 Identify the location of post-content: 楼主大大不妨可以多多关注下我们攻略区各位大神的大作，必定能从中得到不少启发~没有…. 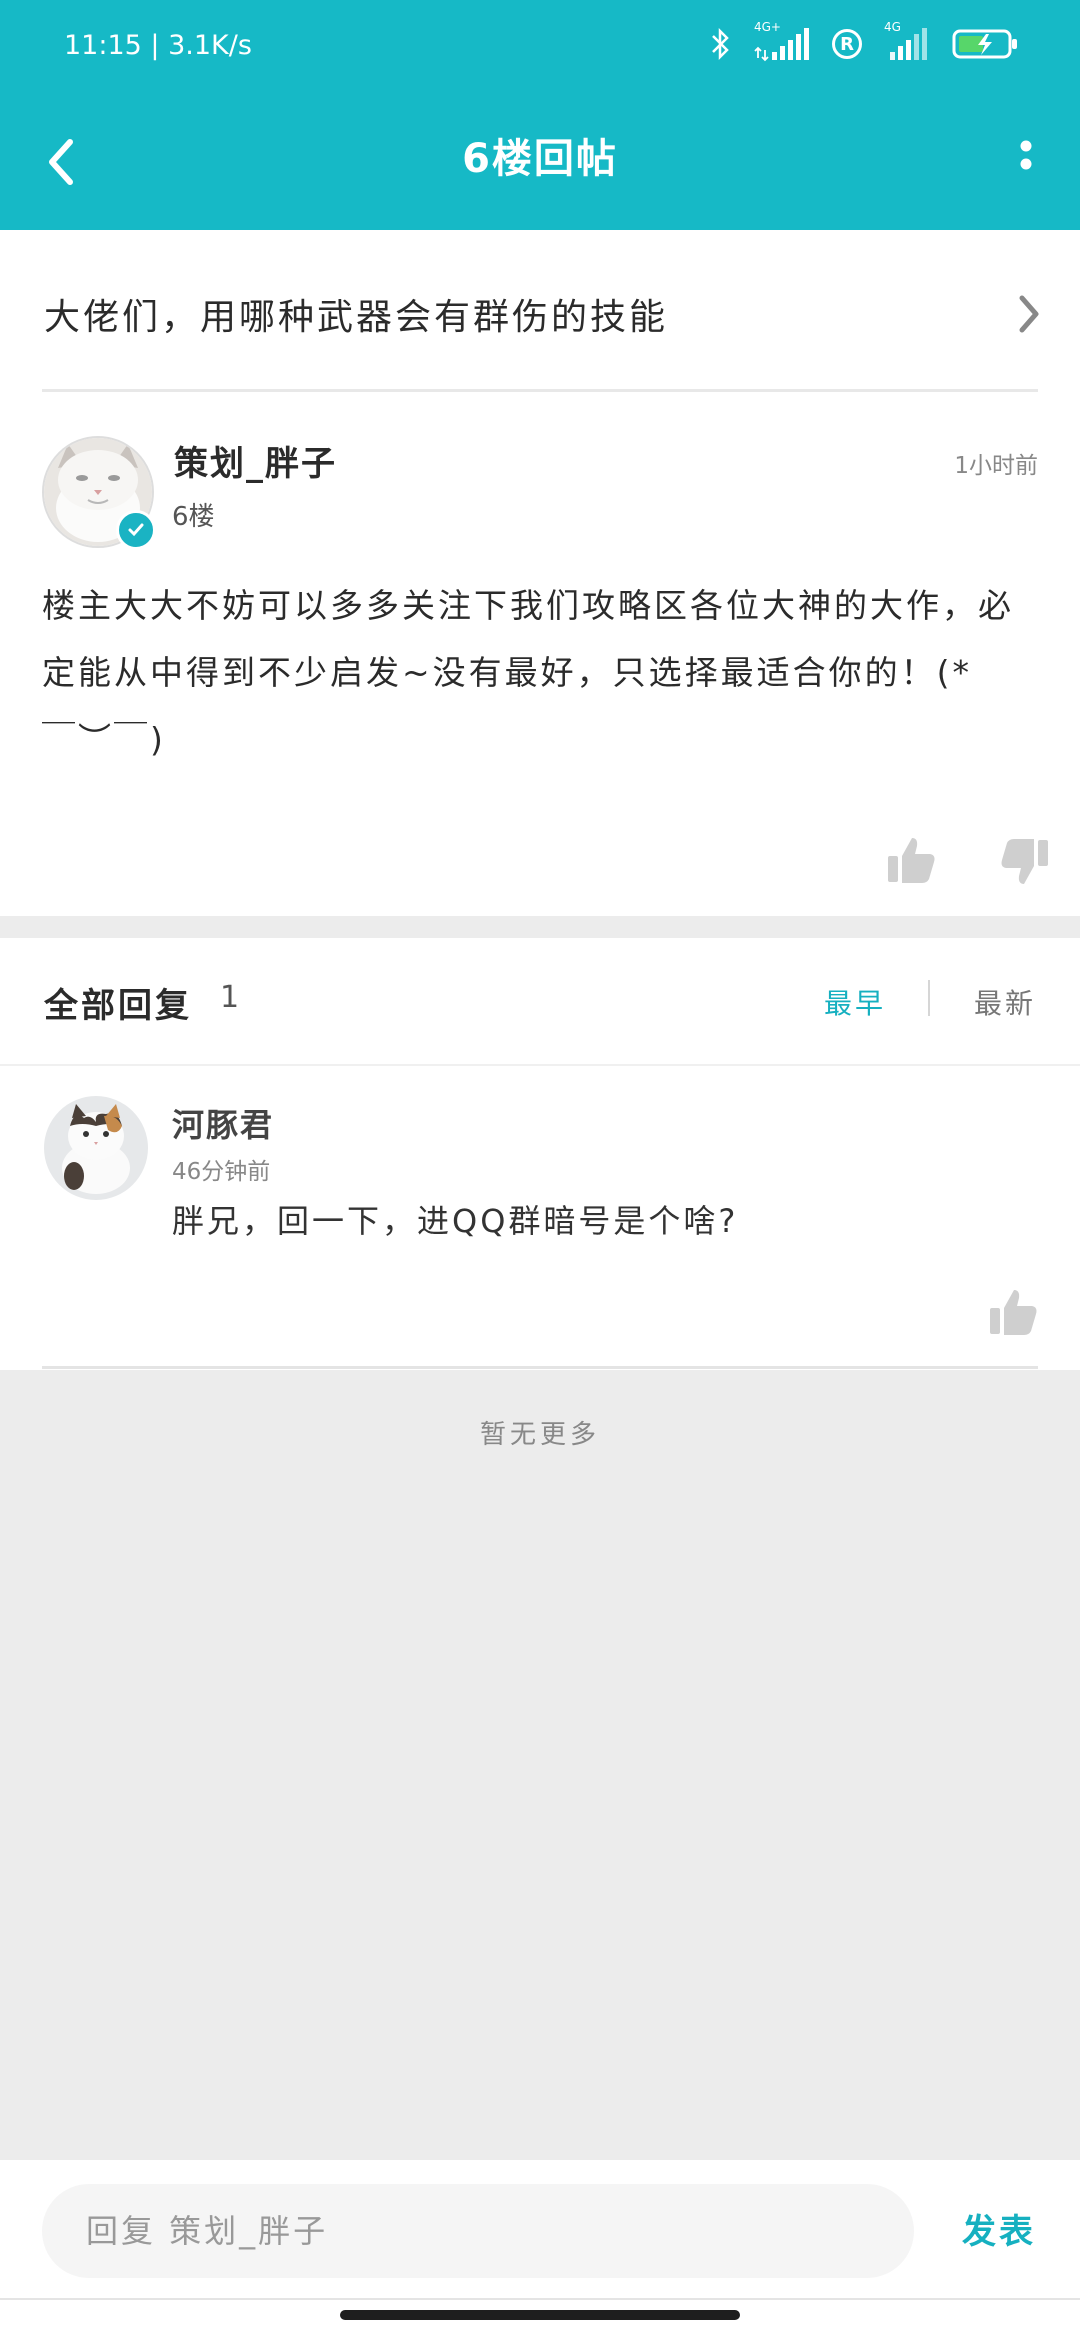
(528, 672).